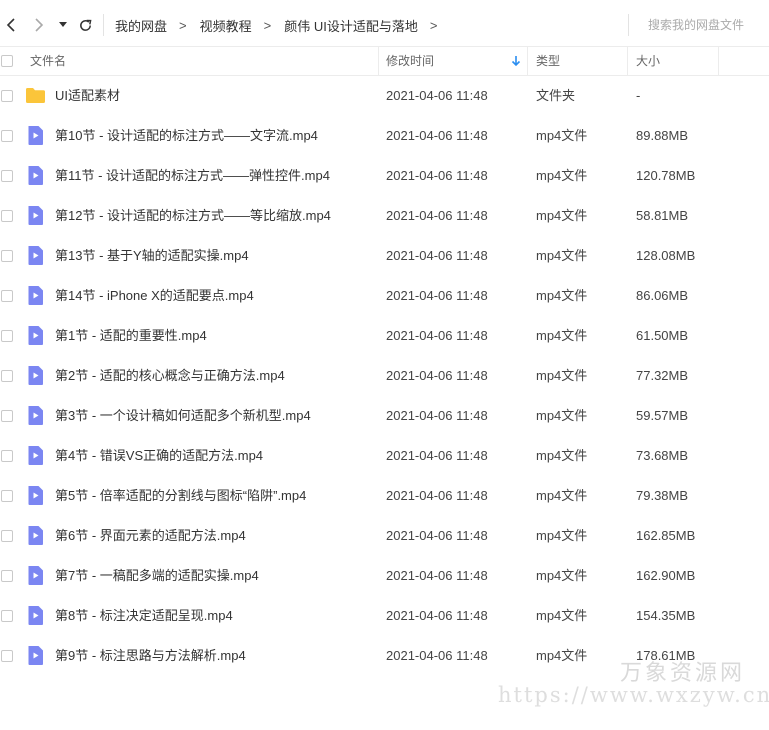  What do you see at coordinates (150, 536) in the screenshot?
I see `file-name: 第6节 - 界面元素的适配方法.mp4` at bounding box center [150, 536].